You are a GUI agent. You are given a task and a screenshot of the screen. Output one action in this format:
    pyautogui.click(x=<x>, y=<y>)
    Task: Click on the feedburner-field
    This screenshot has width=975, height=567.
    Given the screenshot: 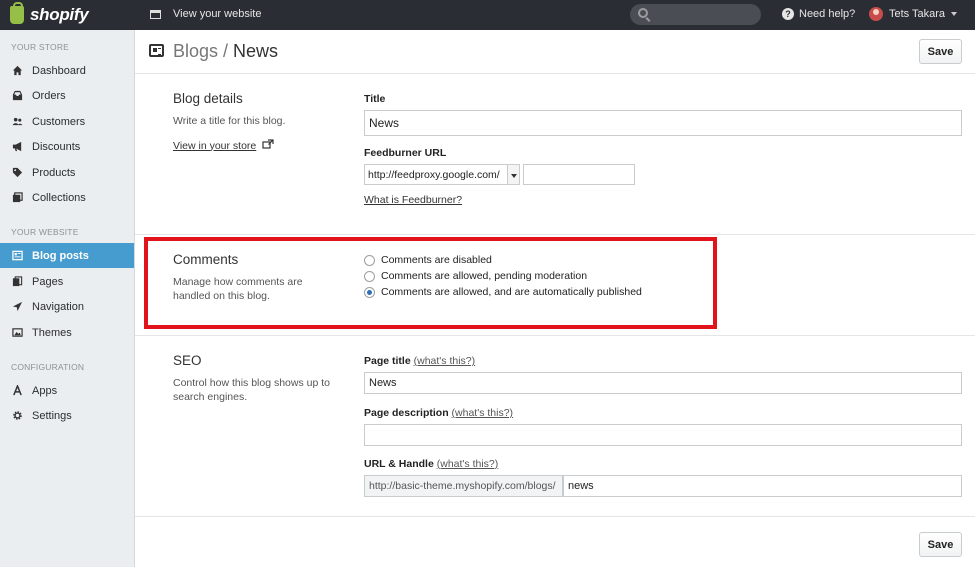 What is the action you would take?
    pyautogui.click(x=579, y=174)
    